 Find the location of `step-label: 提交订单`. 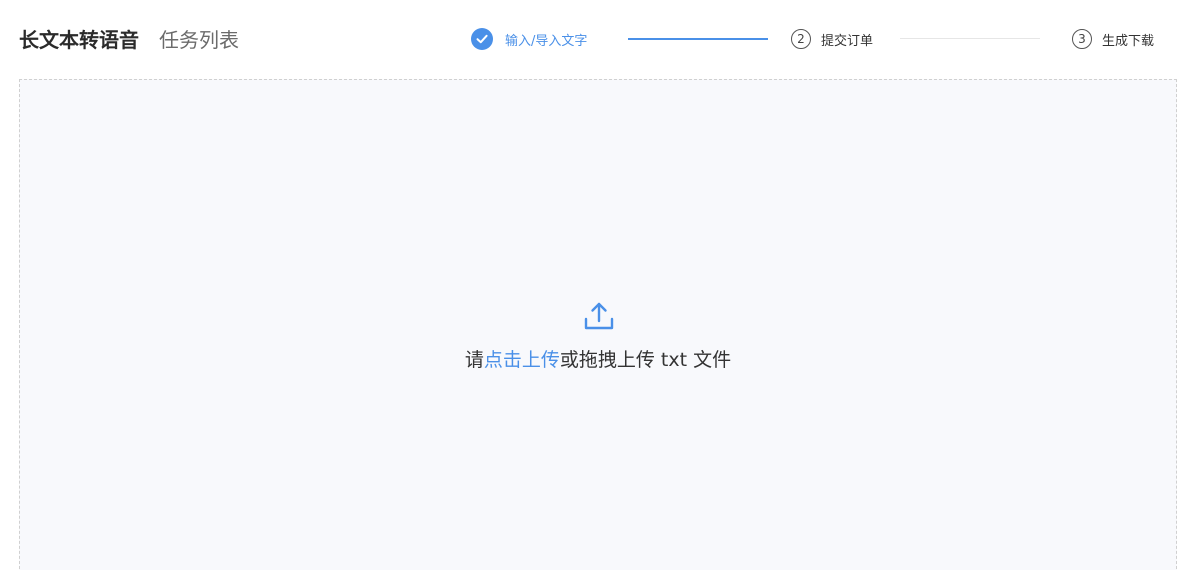

step-label: 提交订单 is located at coordinates (847, 41).